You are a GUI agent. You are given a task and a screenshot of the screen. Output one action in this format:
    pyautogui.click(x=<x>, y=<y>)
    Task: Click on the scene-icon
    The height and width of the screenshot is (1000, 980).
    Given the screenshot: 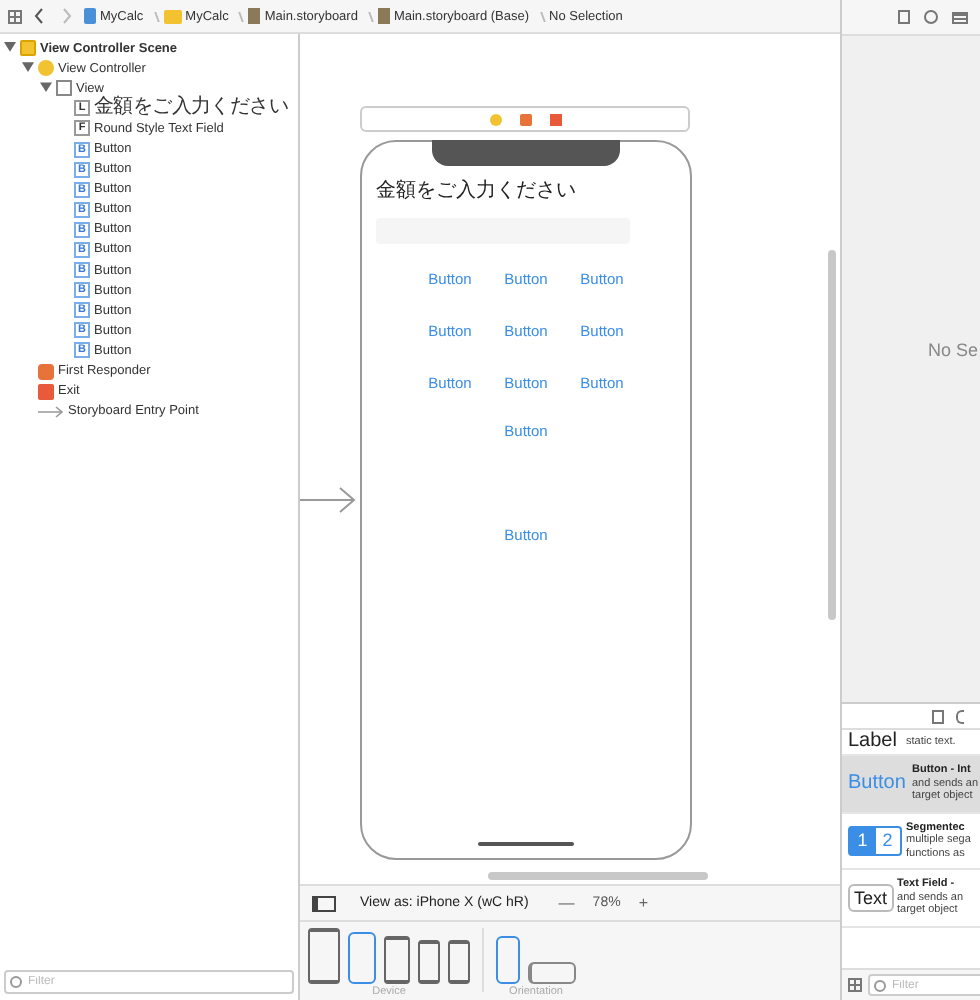 What is the action you would take?
    pyautogui.click(x=28, y=48)
    